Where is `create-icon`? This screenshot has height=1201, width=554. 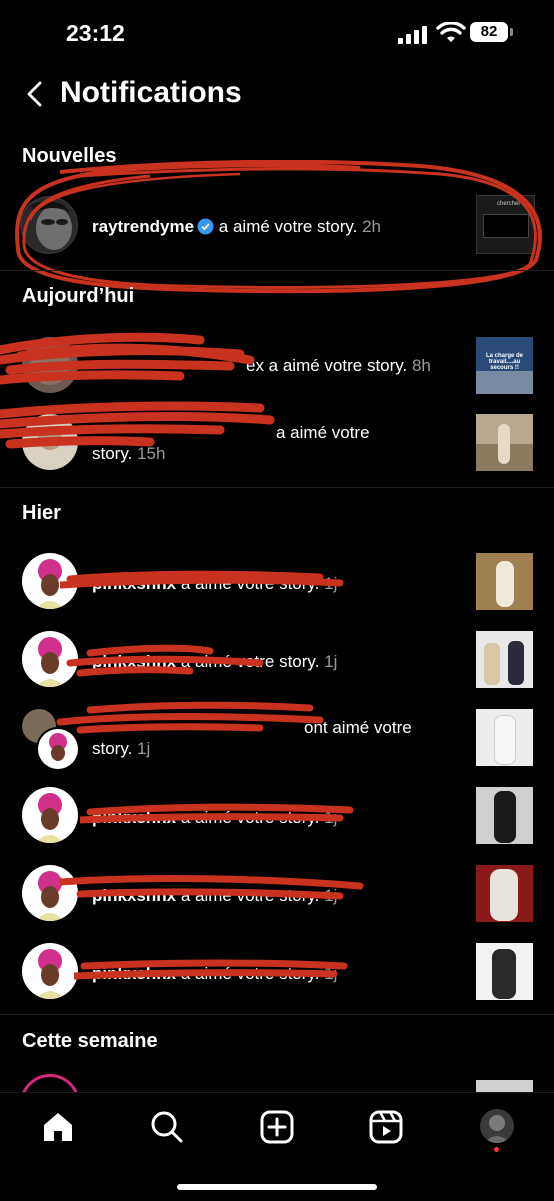 create-icon is located at coordinates (277, 1127).